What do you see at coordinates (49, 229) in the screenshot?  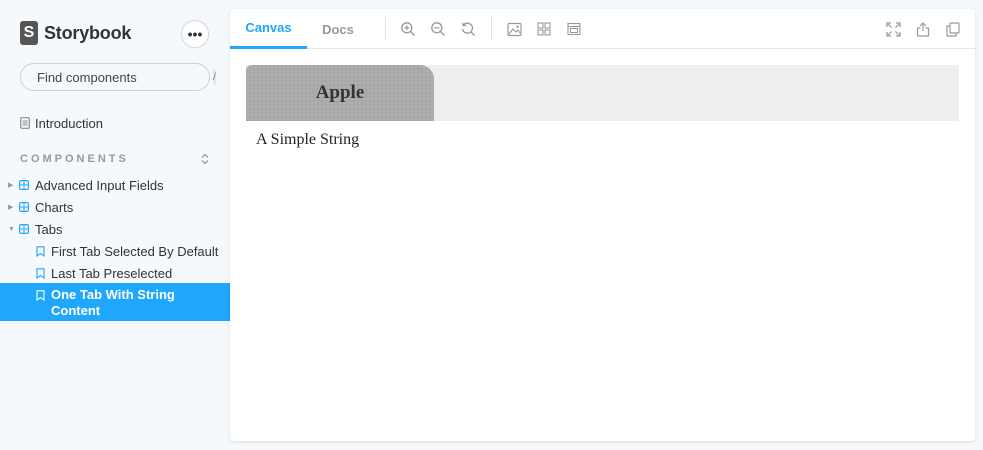 I see `sidebar-item-label: Tabs` at bounding box center [49, 229].